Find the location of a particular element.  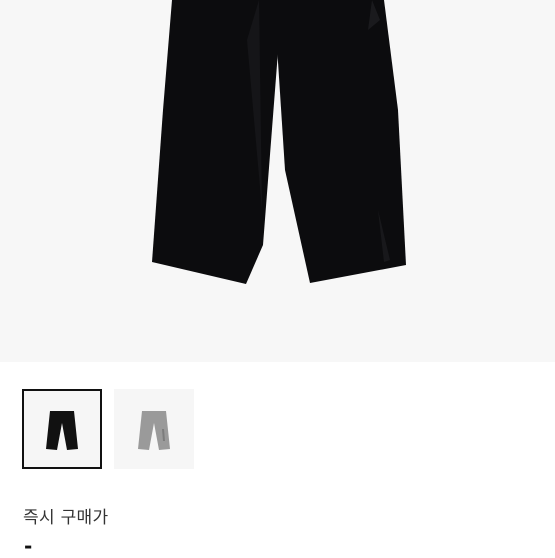

gray-pants-thumbnail-icon is located at coordinates (154, 430).